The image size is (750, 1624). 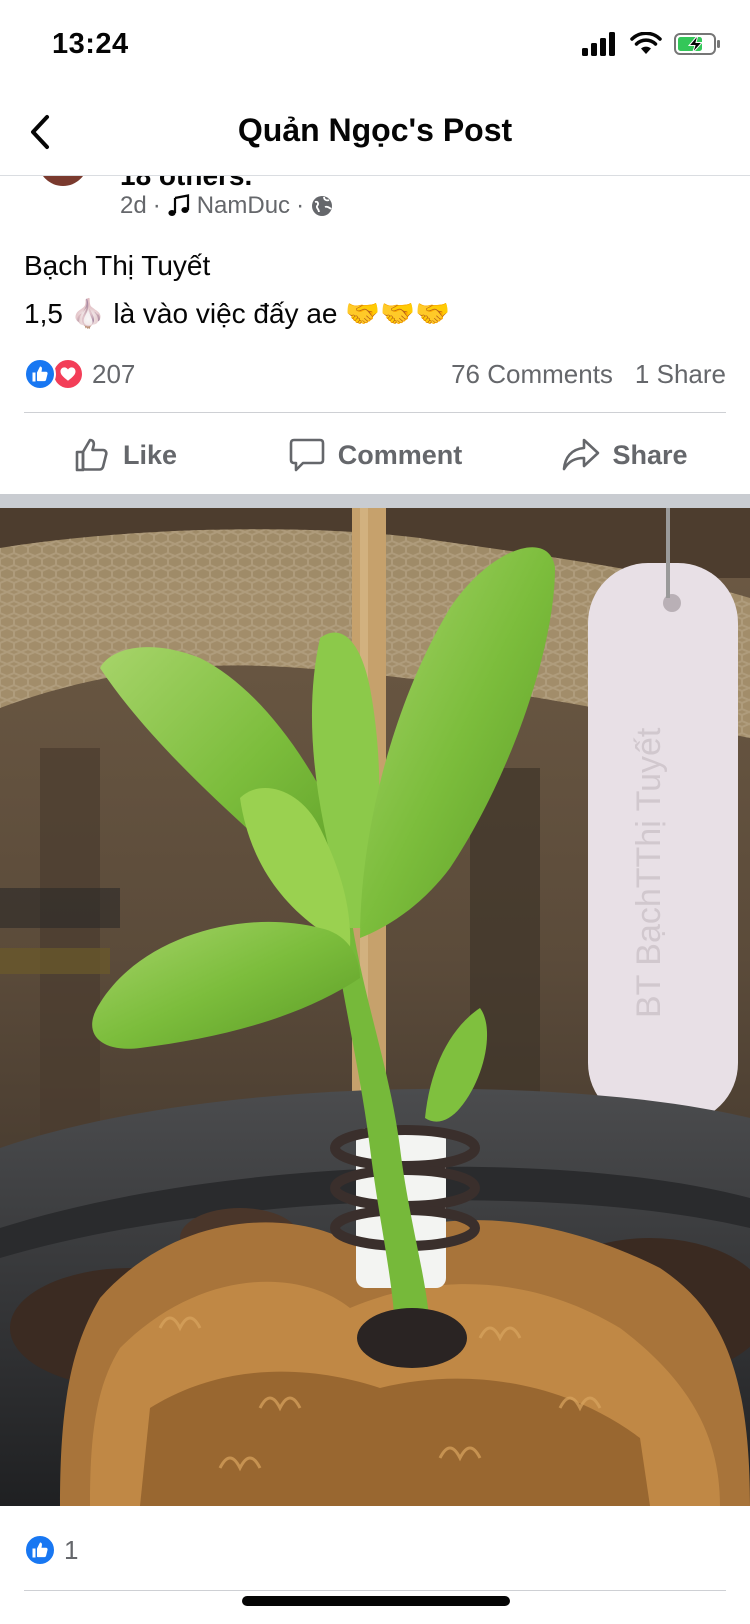 I want to click on comment-bubble-icon, so click(x=307, y=455).